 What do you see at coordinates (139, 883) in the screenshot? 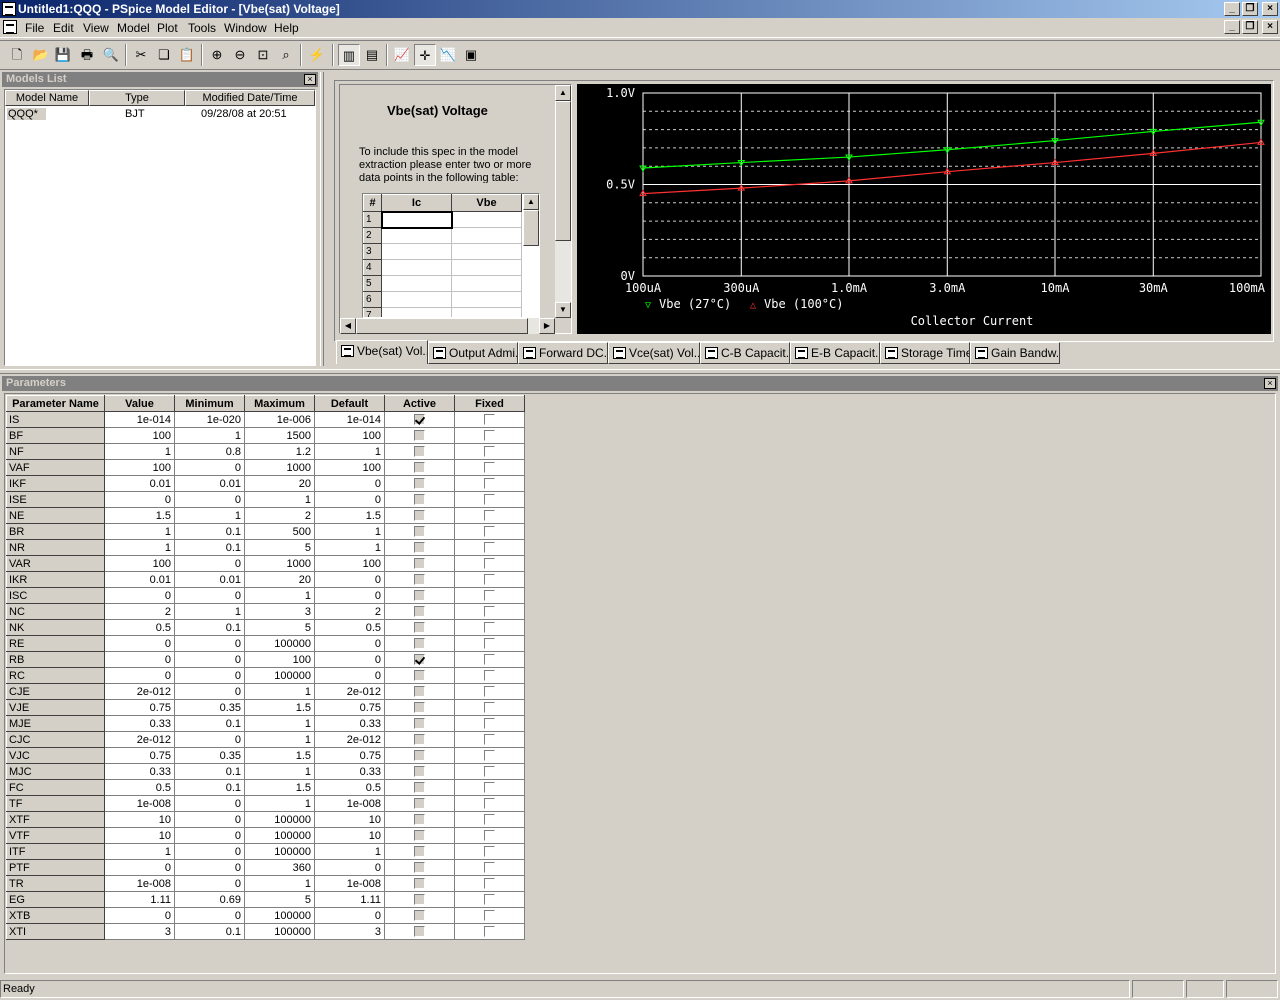
I see `param-value: 1e-008` at bounding box center [139, 883].